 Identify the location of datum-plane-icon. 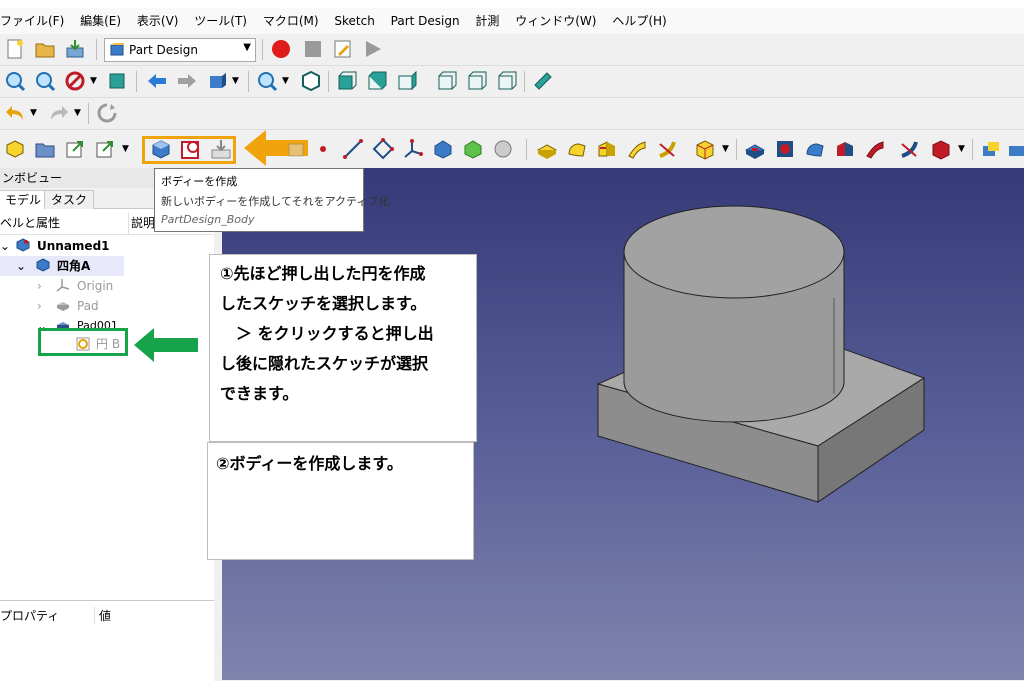
(383, 149).